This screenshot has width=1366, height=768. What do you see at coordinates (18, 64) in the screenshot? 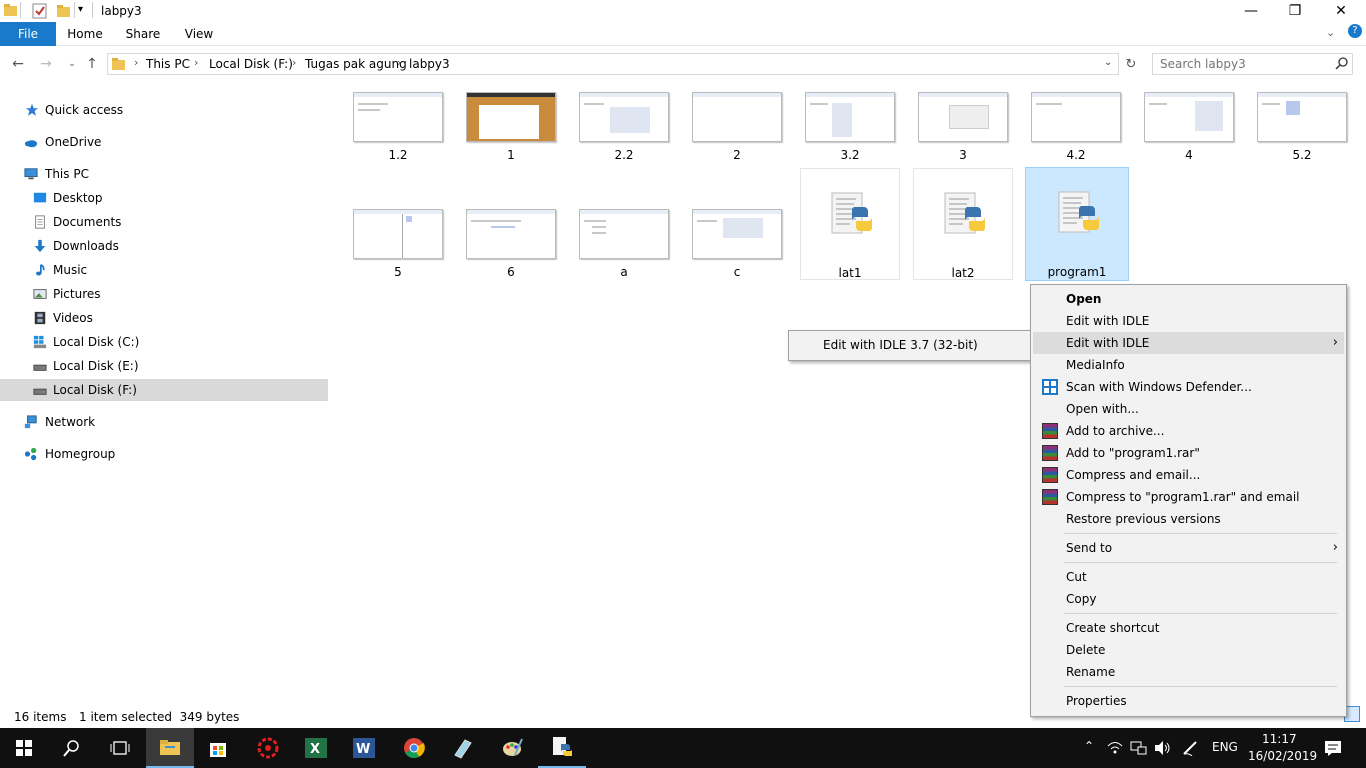
I see `back-arrow-icon: ←` at bounding box center [18, 64].